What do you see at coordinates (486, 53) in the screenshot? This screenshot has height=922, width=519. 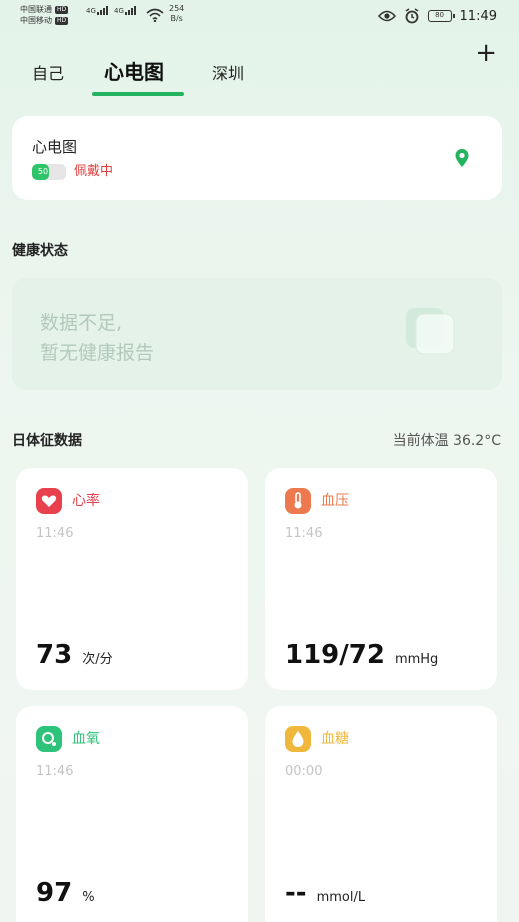 I see `add-button: +` at bounding box center [486, 53].